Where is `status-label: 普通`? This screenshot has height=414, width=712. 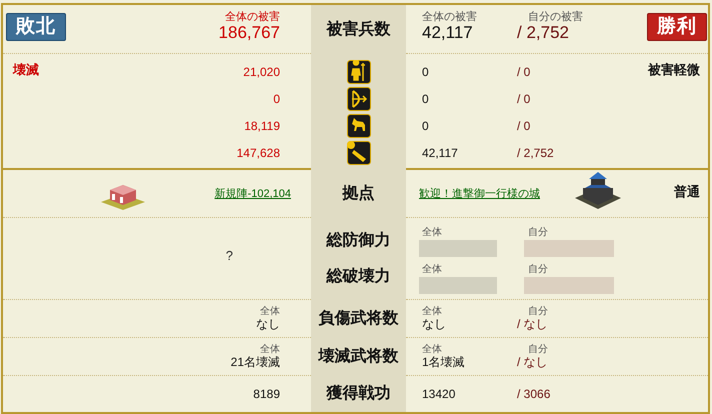 status-label: 普通 is located at coordinates (687, 192).